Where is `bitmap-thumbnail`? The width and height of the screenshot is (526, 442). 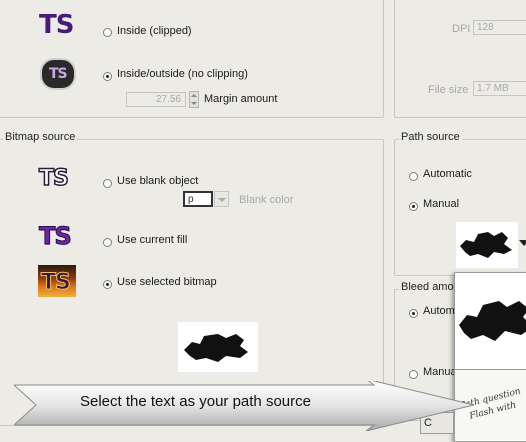
bitmap-thumbnail is located at coordinates (218, 347).